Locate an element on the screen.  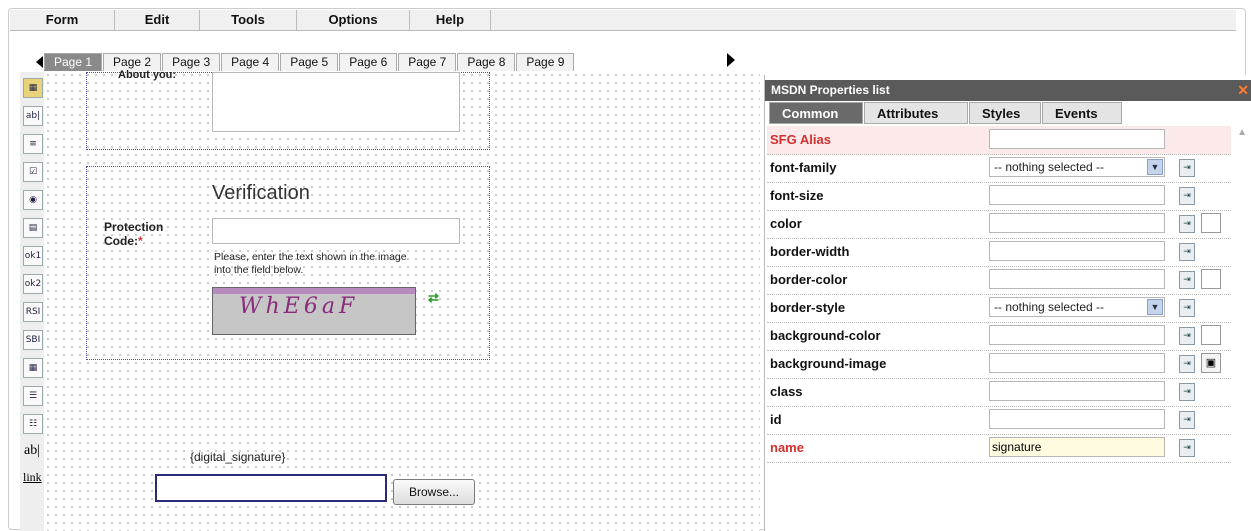
tab-page-5: Page 5 is located at coordinates (309, 62).